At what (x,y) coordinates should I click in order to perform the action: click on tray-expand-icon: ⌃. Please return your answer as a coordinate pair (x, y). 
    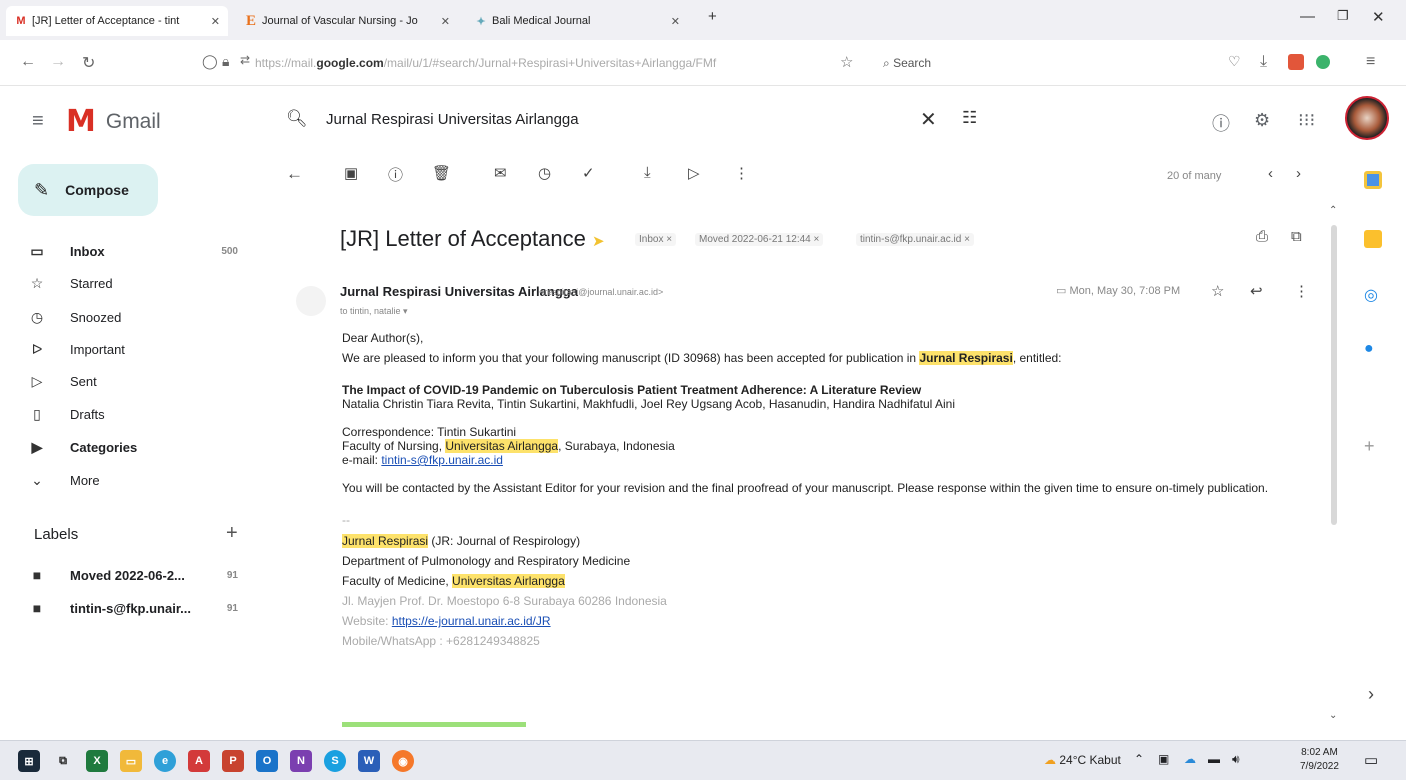
    Looking at the image, I should click on (1139, 759).